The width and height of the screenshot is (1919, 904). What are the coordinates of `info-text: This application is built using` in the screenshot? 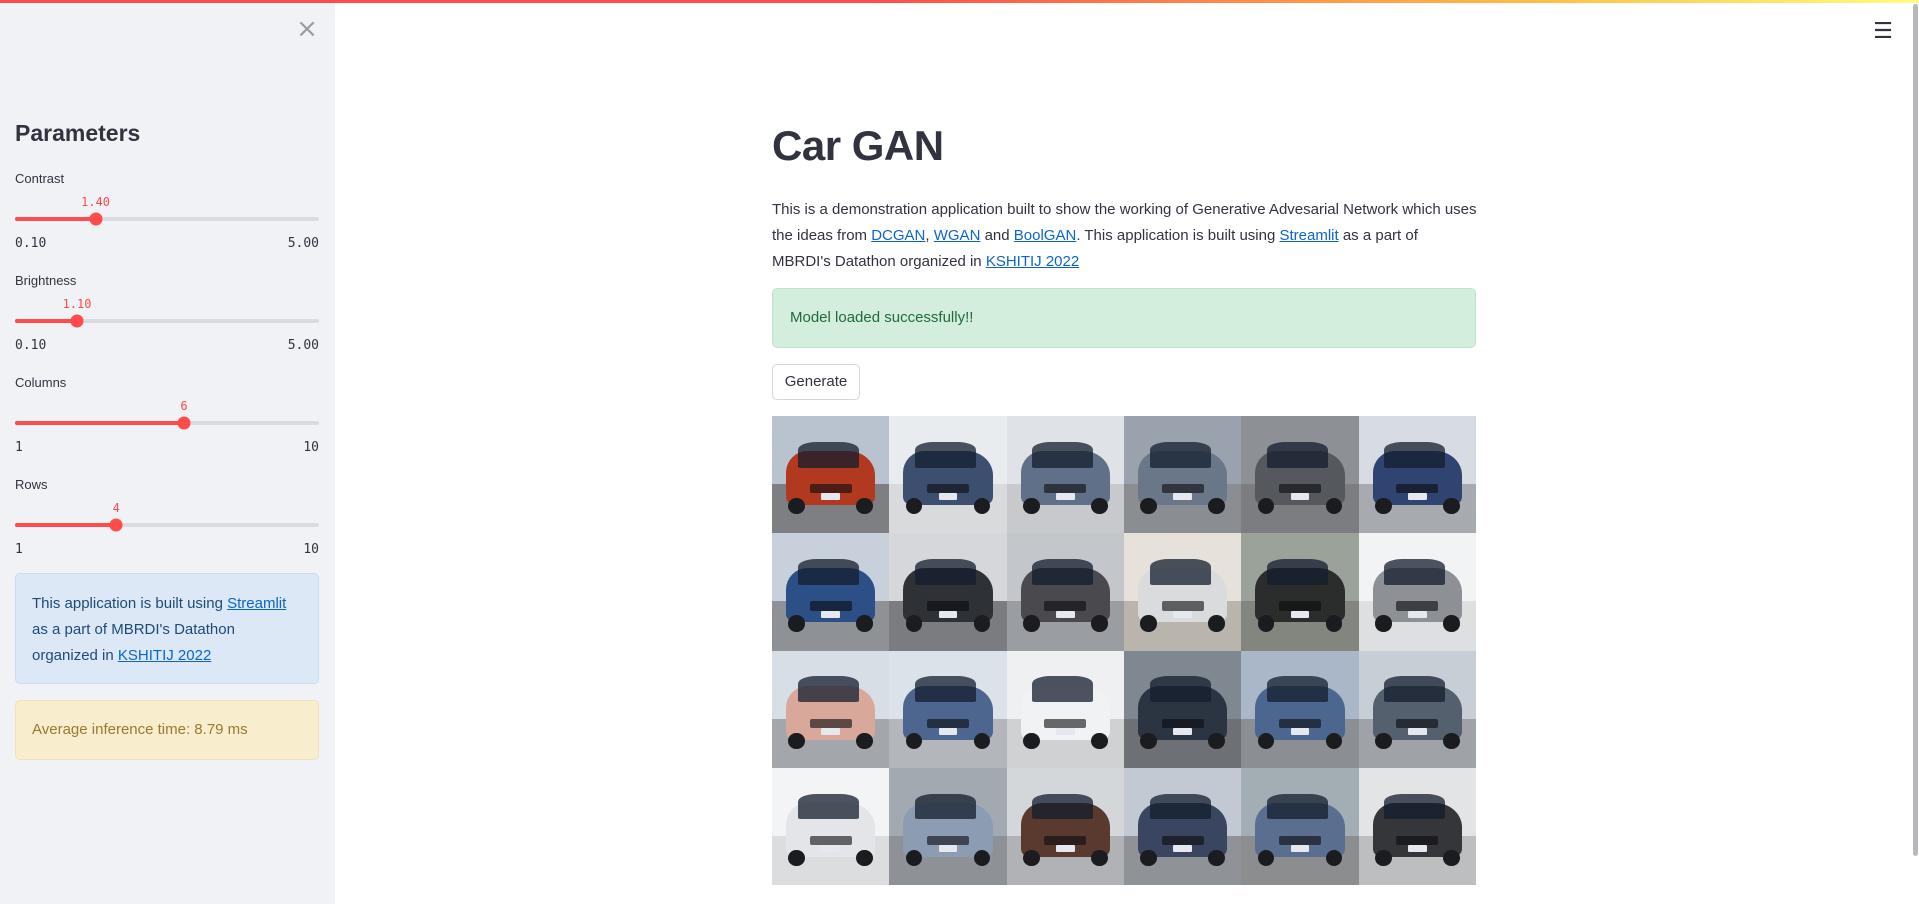 It's located at (130, 603).